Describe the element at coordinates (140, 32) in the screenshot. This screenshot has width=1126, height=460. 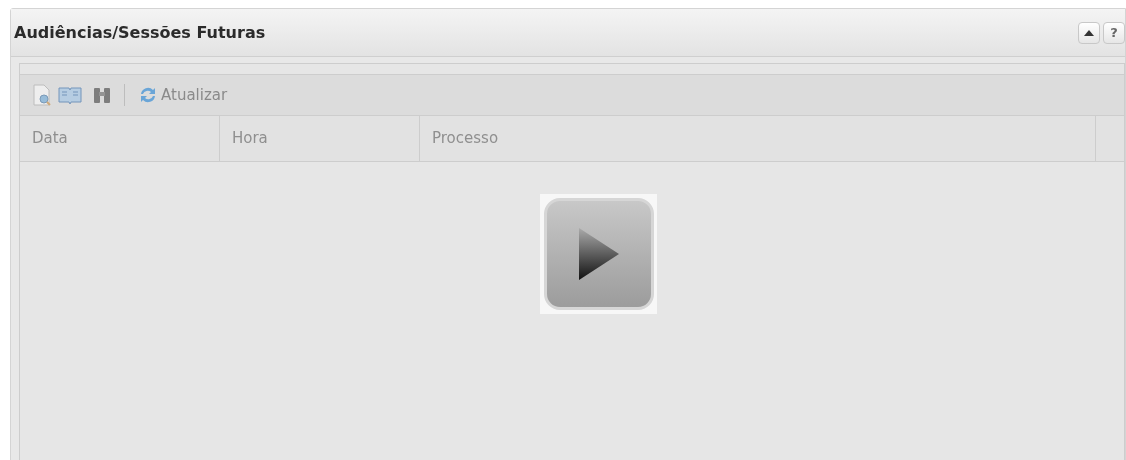
I see `panel-title: Audiências/Sessões Futuras` at that location.